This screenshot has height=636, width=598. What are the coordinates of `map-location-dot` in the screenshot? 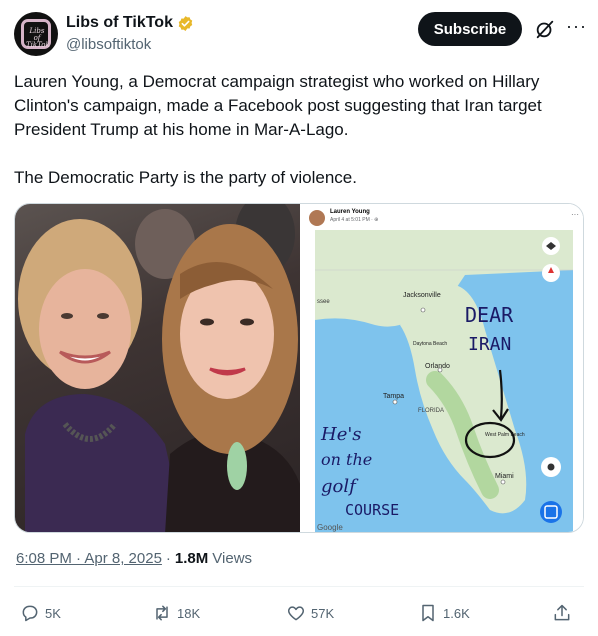 It's located at (551, 467).